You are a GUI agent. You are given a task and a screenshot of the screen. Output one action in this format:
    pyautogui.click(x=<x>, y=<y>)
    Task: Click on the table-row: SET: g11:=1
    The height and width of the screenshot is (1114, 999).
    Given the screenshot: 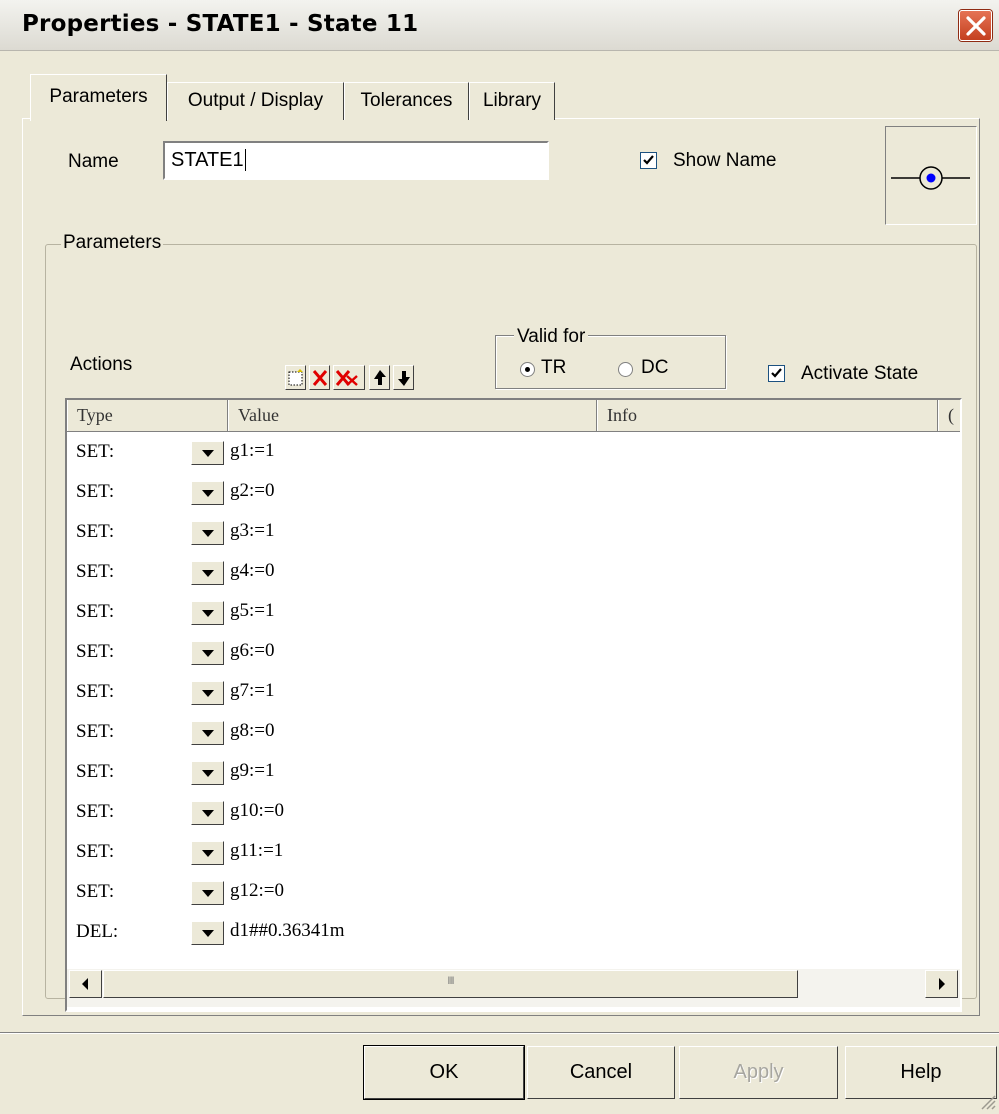 What is the action you would take?
    pyautogui.click(x=513, y=852)
    